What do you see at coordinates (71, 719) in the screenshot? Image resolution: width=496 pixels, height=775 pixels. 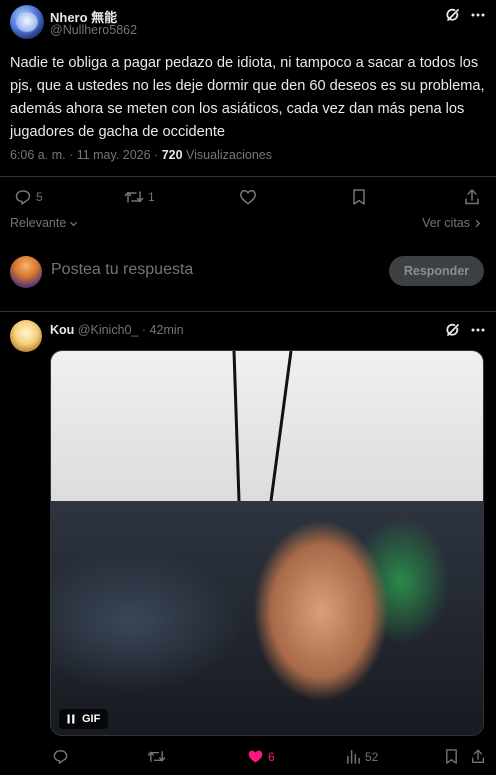 I see `pause-icon` at bounding box center [71, 719].